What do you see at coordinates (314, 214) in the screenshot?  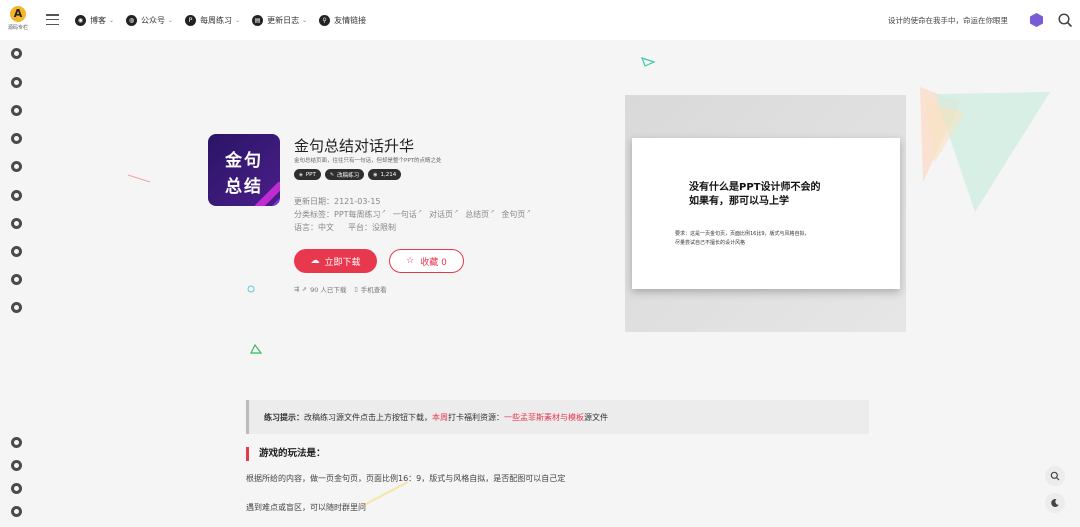 I see `category-label: 分类标签：` at bounding box center [314, 214].